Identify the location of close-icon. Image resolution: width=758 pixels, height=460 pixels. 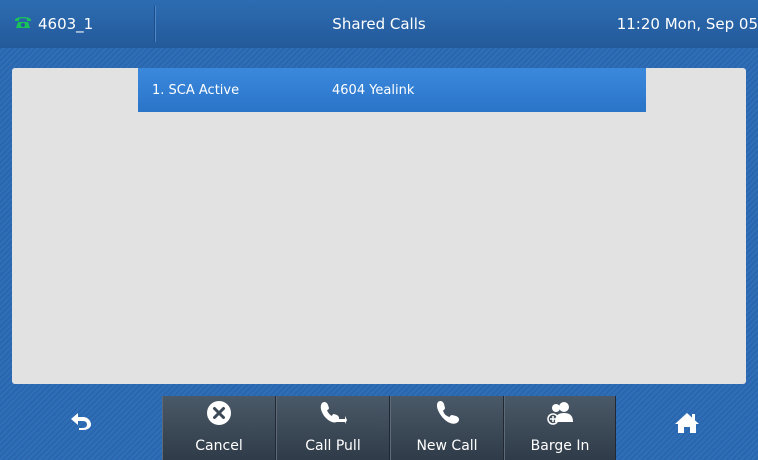
(219, 413).